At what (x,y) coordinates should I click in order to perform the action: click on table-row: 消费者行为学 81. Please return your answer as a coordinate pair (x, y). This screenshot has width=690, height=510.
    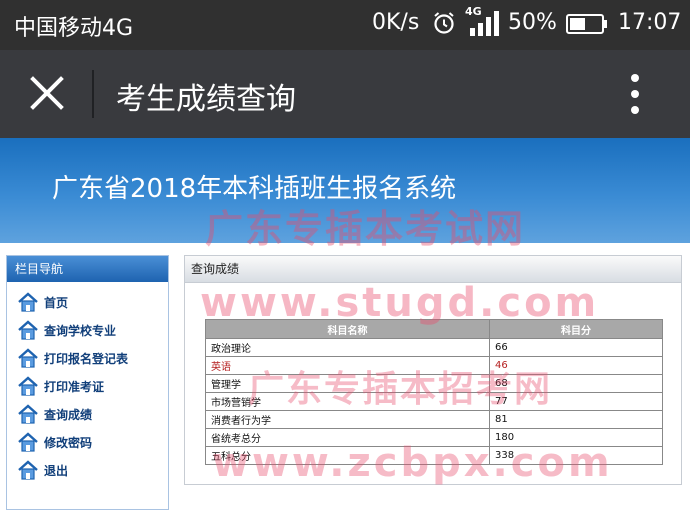
    Looking at the image, I should click on (434, 419).